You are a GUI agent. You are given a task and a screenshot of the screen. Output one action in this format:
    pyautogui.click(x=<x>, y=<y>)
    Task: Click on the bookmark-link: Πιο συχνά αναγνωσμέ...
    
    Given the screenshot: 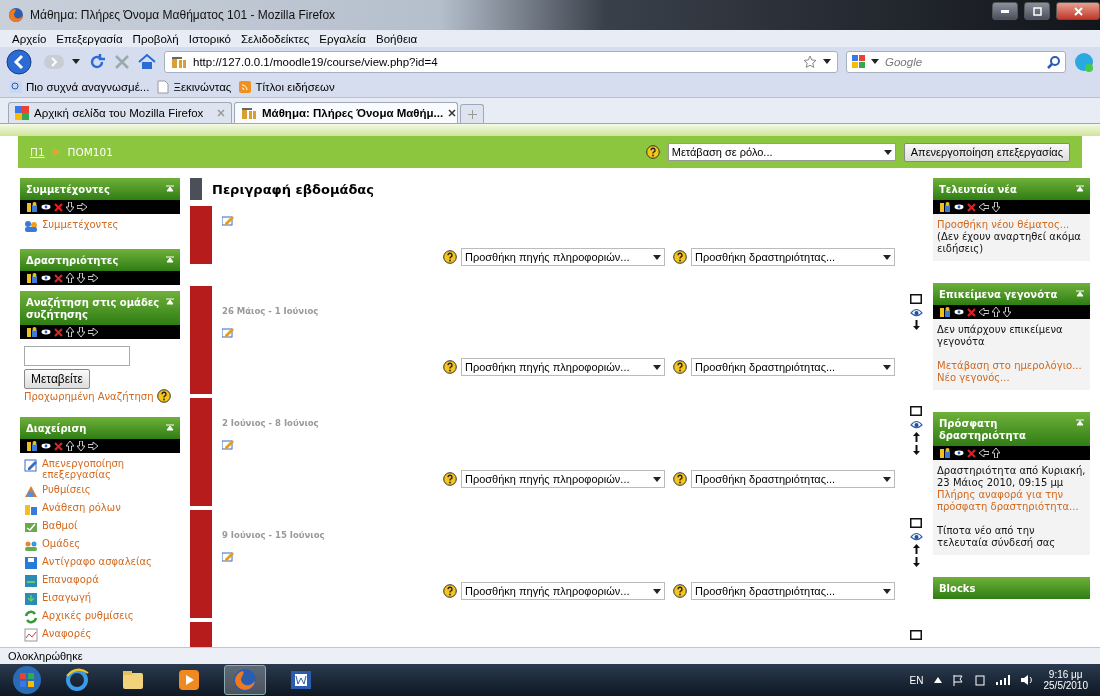 What is the action you would take?
    pyautogui.click(x=80, y=86)
    